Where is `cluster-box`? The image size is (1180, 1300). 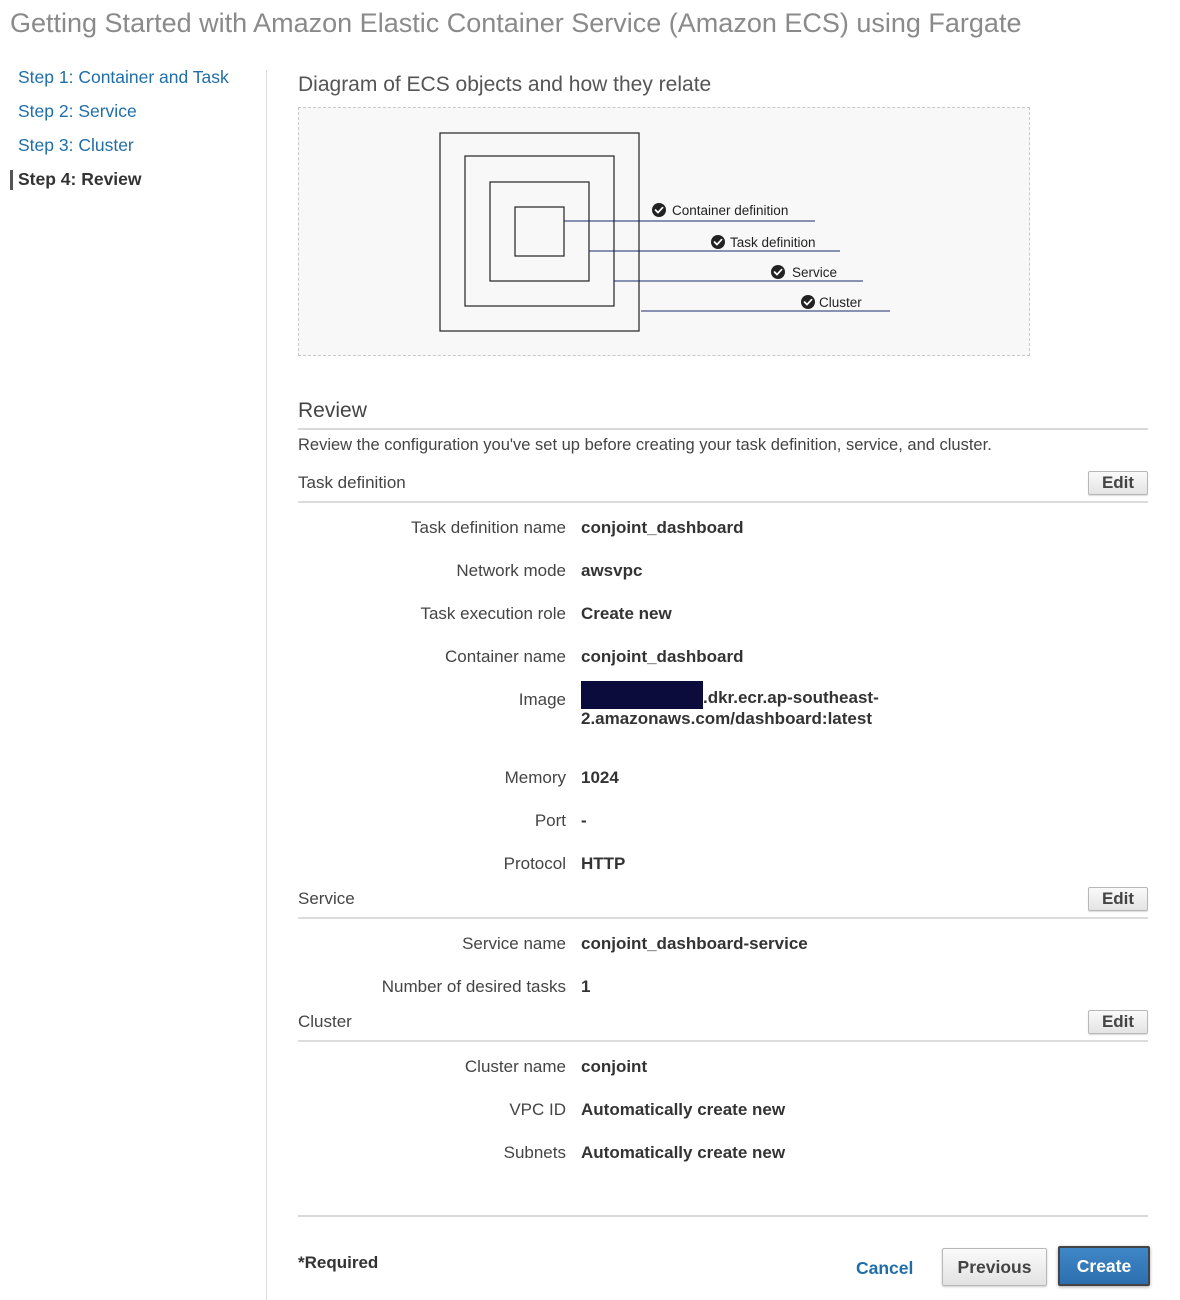
cluster-box is located at coordinates (539, 232).